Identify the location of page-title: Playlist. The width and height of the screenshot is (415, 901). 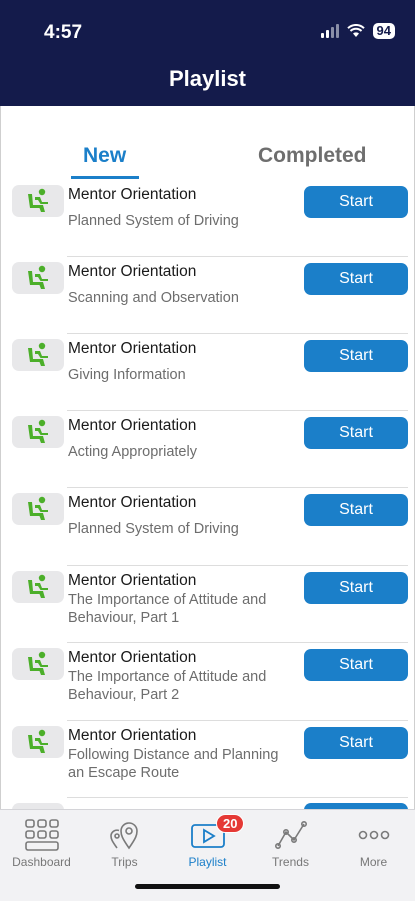
(207, 78).